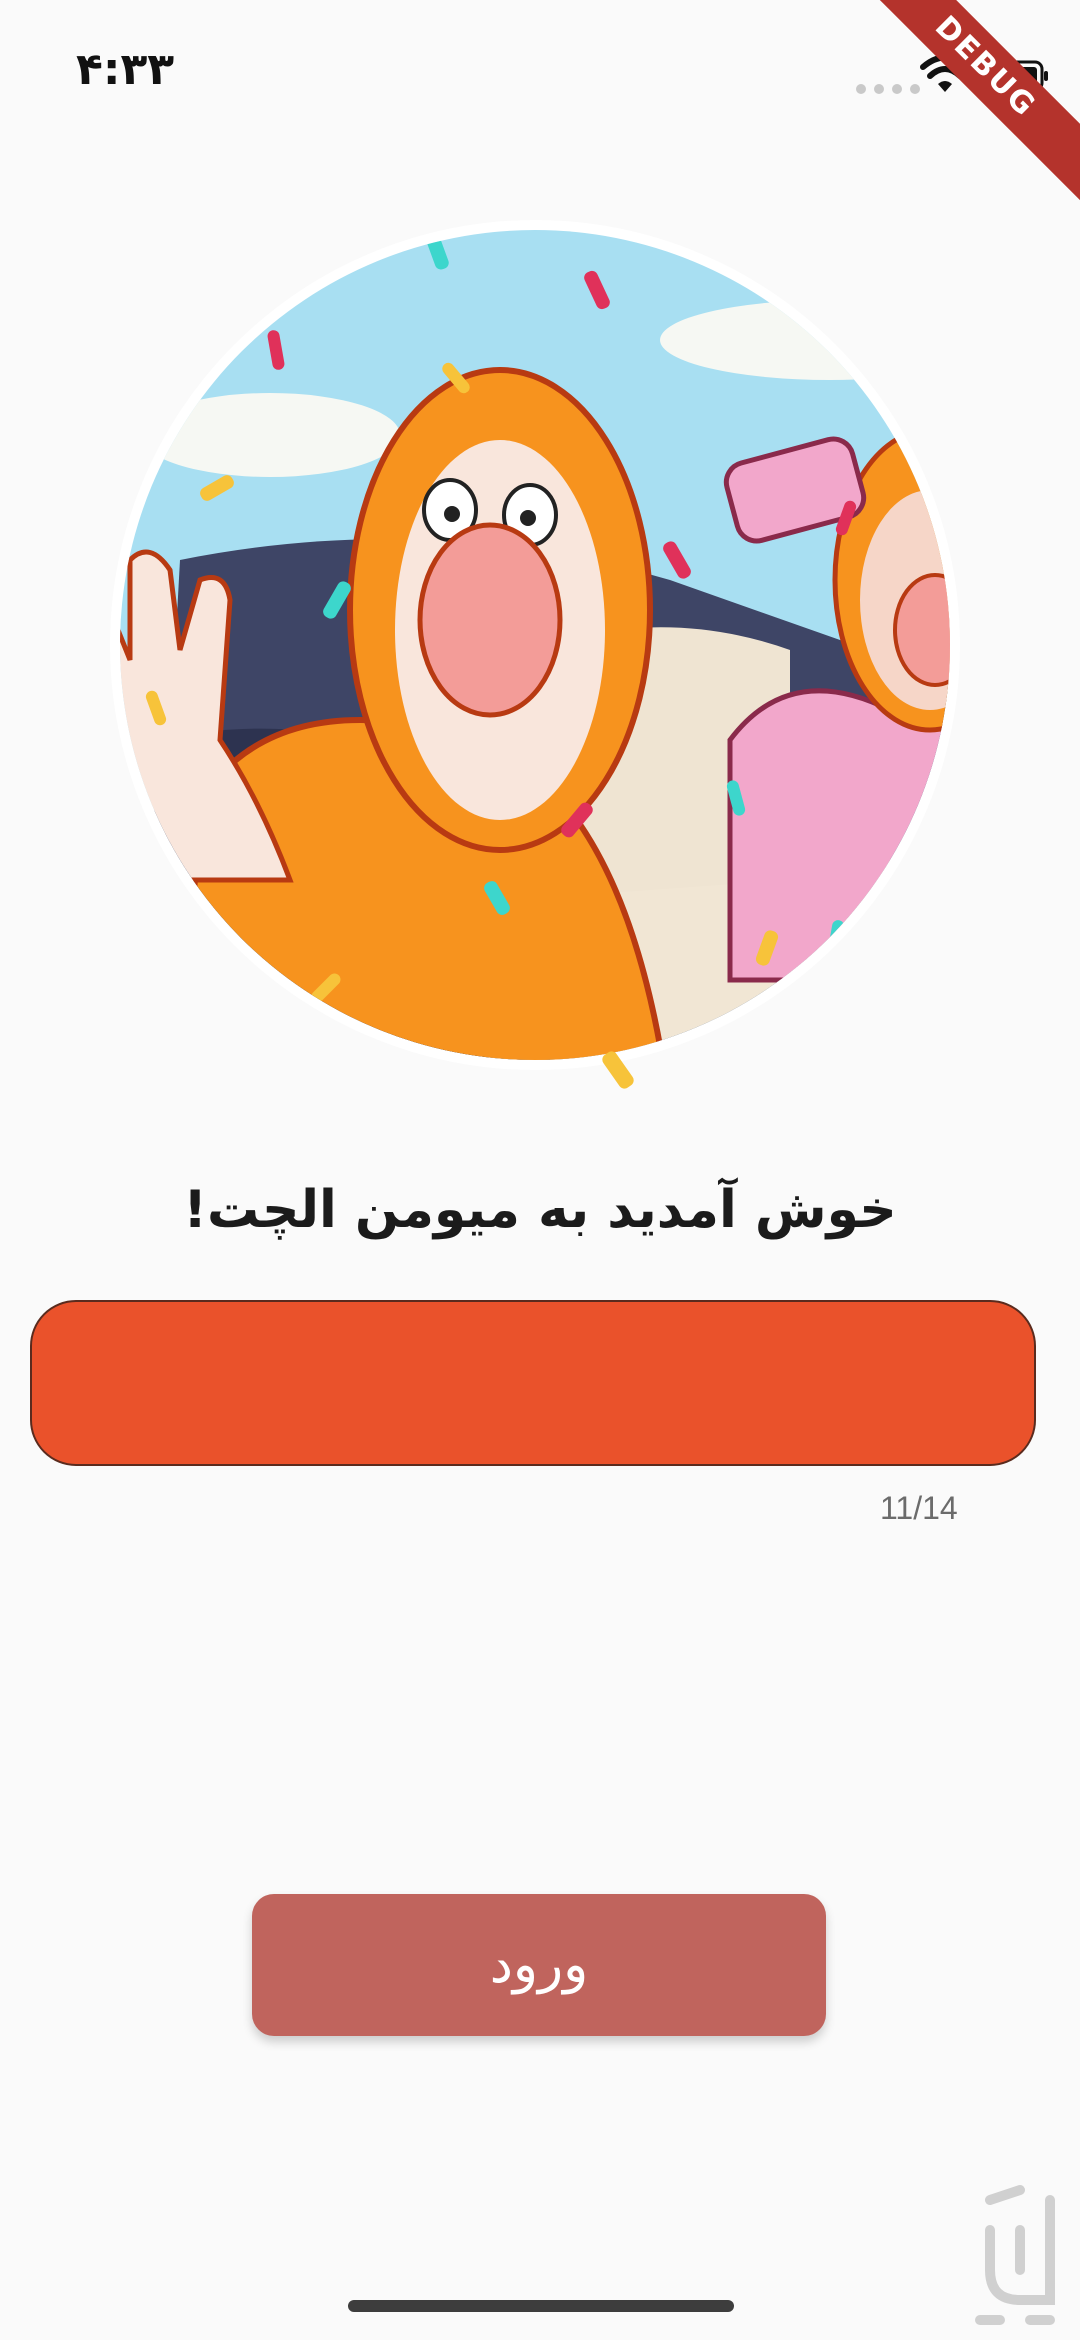 The height and width of the screenshot is (2340, 1080). Describe the element at coordinates (540, 1210) in the screenshot. I see `welcome-title: خوش آمدید به میومن الچت!` at that location.